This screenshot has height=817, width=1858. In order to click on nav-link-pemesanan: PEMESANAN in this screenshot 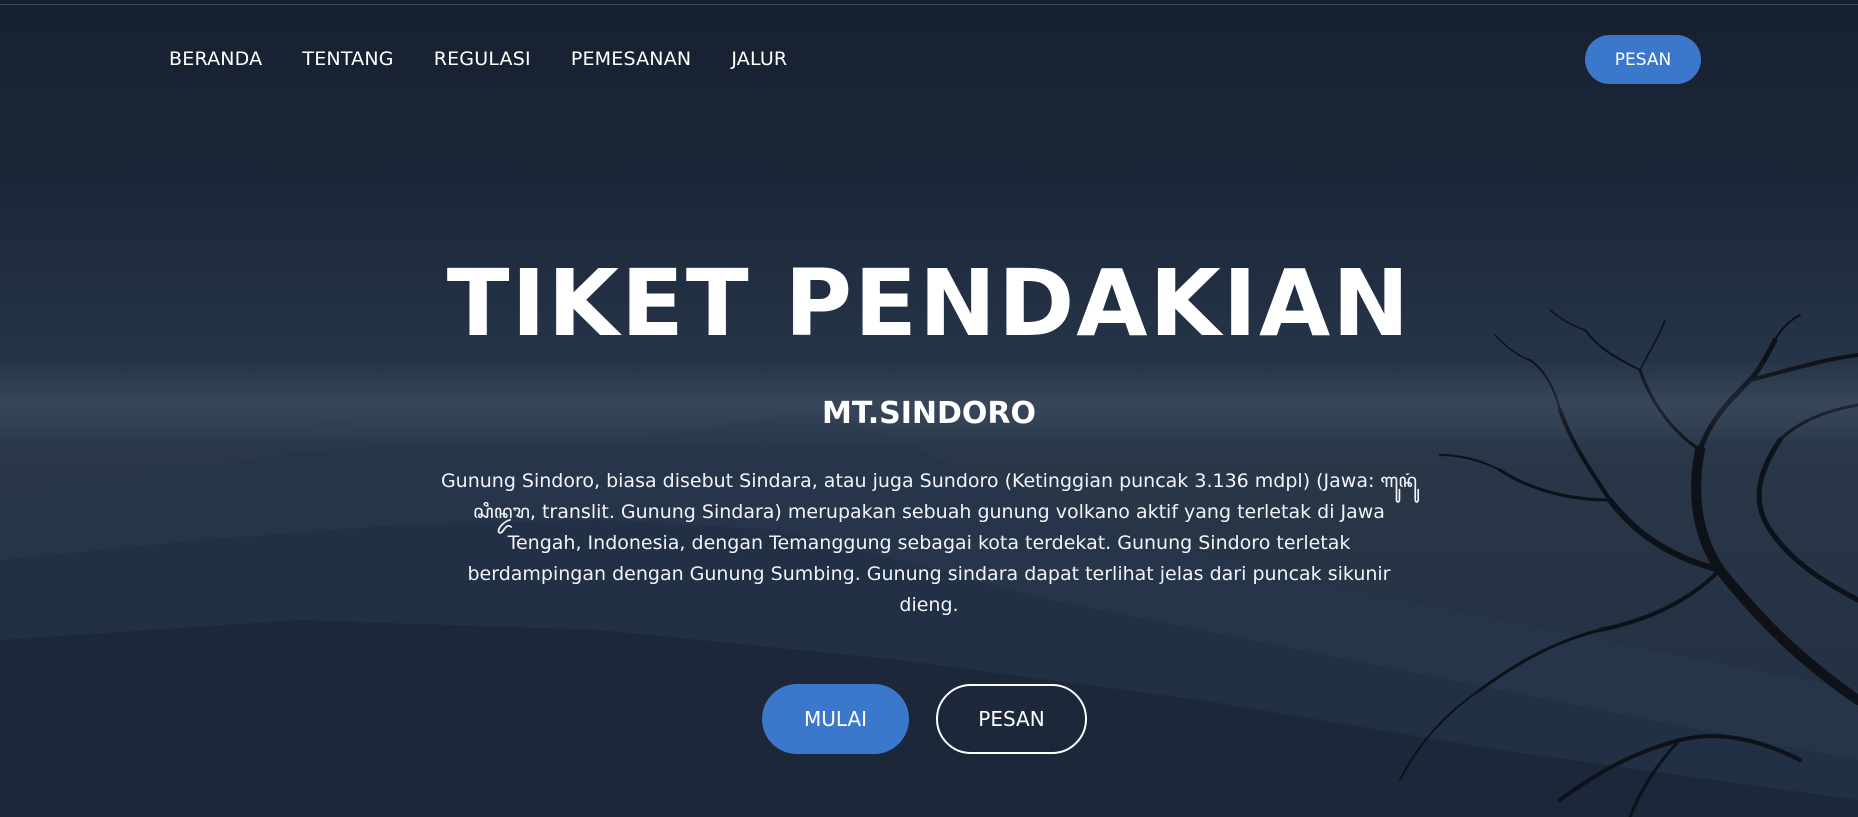, I will do `click(631, 59)`.